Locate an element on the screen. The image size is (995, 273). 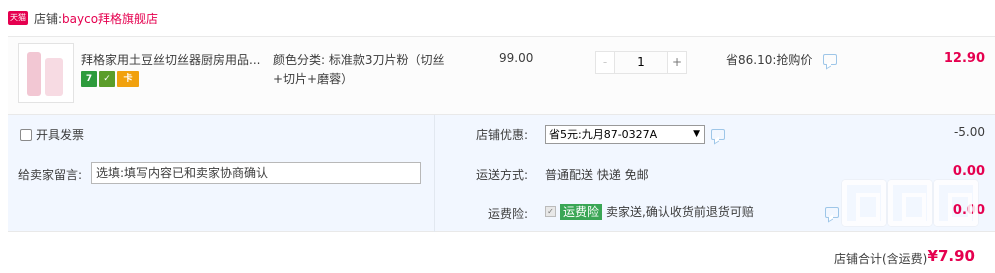
discount-info: 省86.10:抢购价 is located at coordinates (769, 60).